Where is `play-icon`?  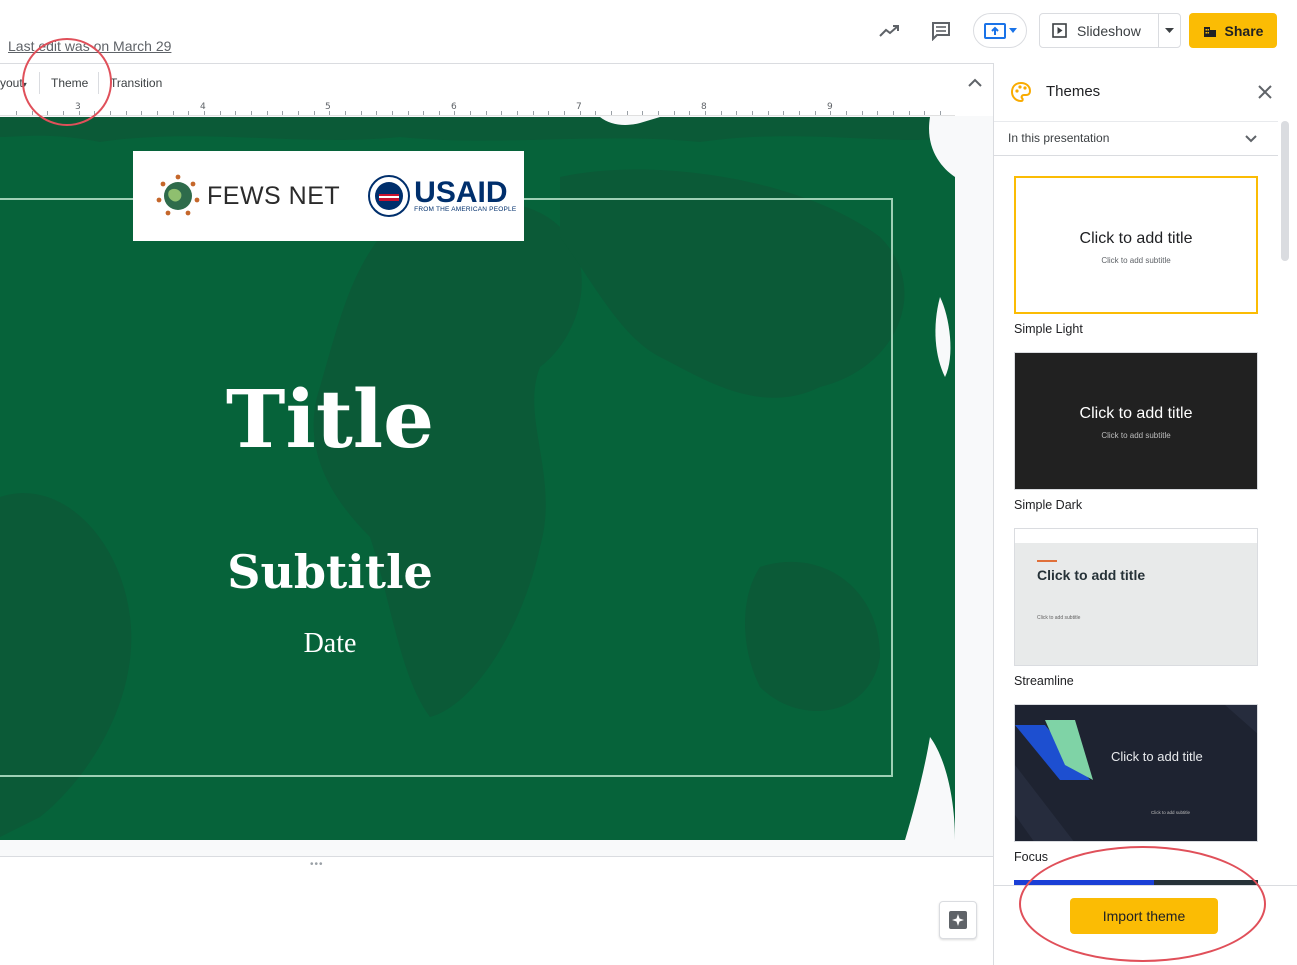
play-icon is located at coordinates (1059, 30).